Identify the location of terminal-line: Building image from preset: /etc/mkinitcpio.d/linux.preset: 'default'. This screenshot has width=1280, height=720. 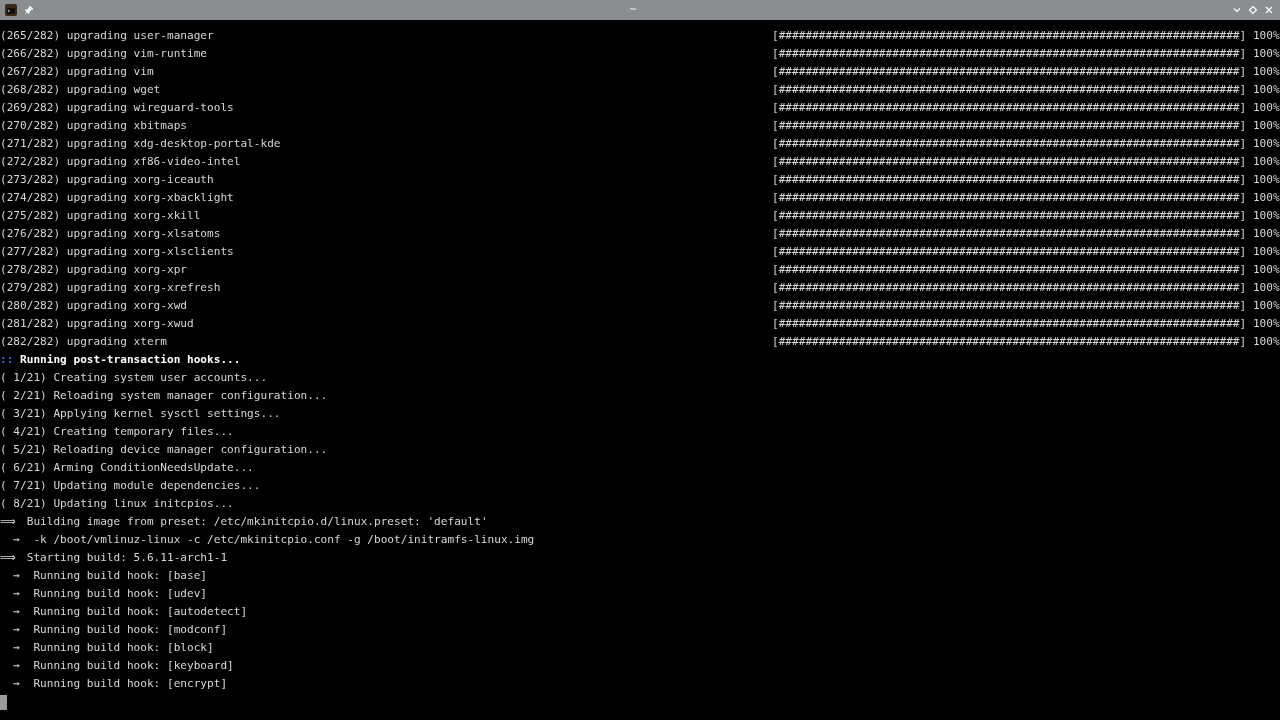
(257, 522).